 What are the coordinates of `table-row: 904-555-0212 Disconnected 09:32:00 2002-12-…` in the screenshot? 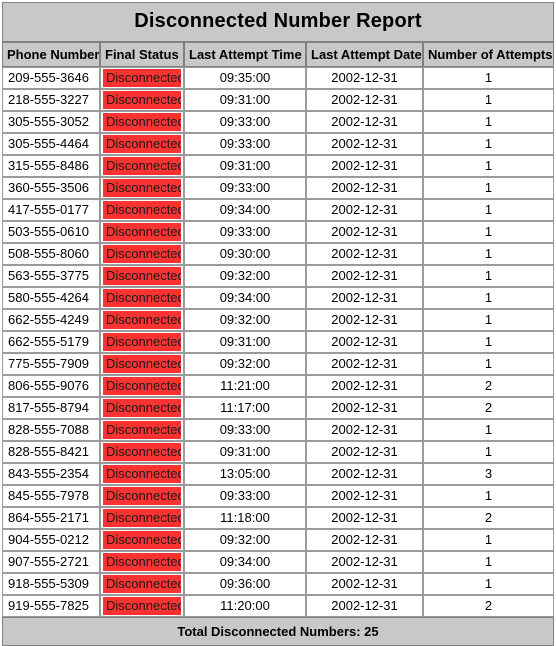 It's located at (278, 540).